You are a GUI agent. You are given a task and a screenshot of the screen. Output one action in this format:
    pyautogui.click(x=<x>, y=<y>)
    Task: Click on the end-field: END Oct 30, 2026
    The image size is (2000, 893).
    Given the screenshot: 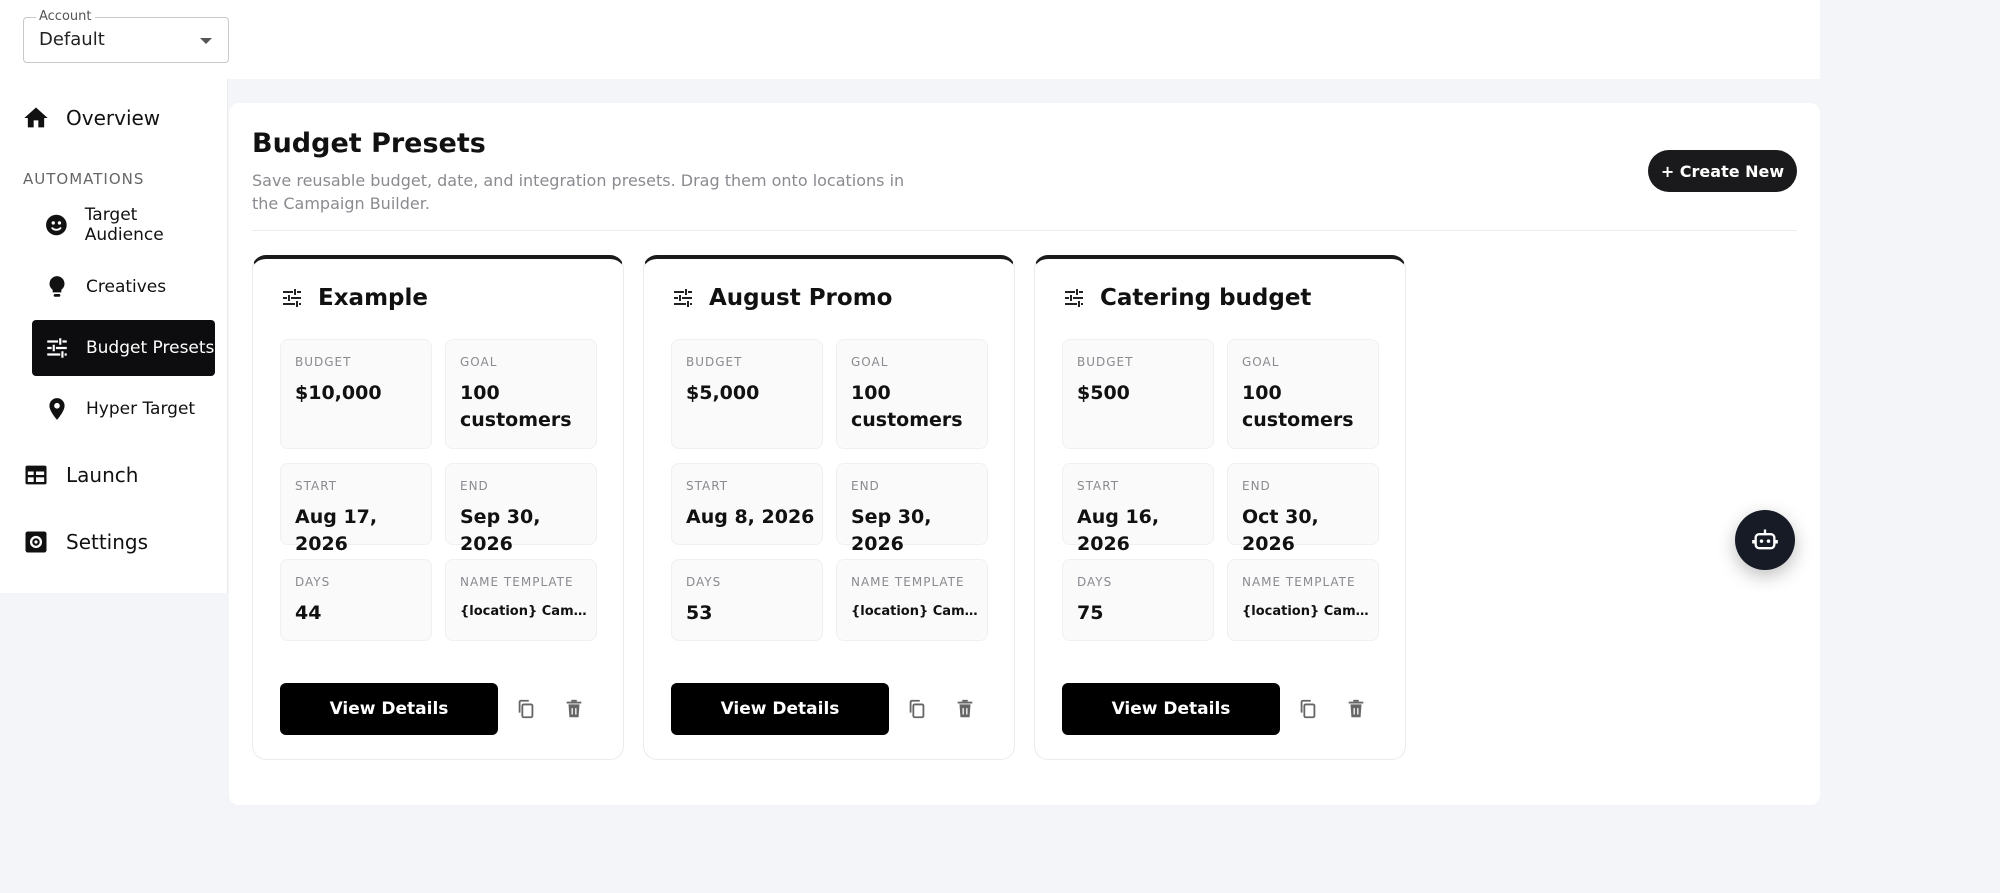 What is the action you would take?
    pyautogui.click(x=1303, y=509)
    